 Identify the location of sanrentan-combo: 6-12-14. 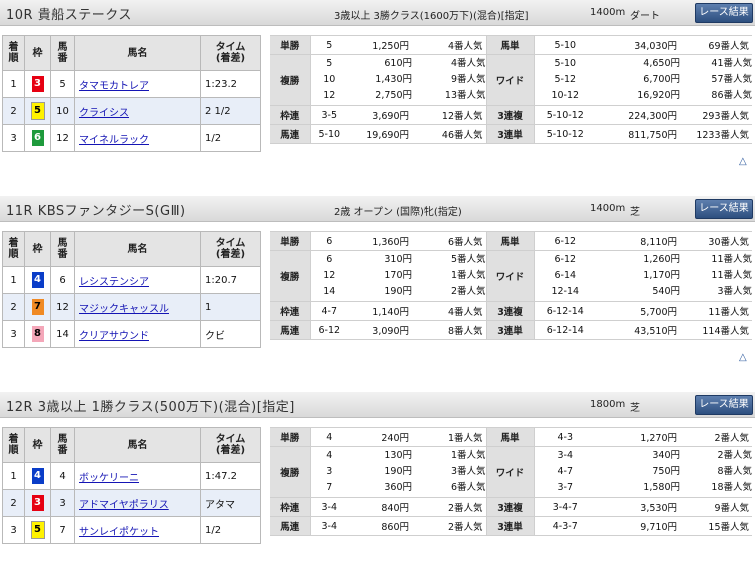
(565, 330).